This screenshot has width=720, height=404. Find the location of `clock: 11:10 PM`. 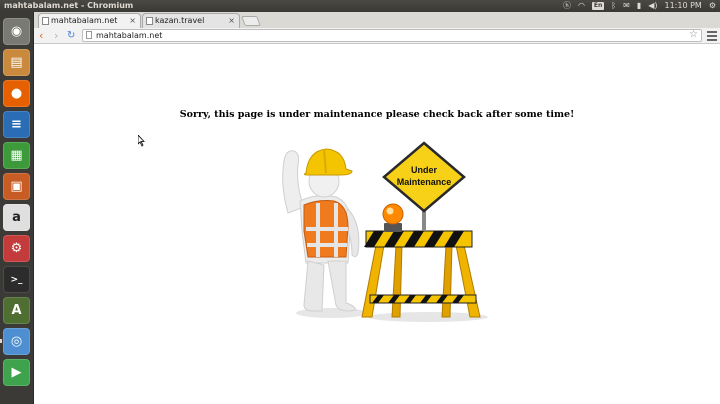

clock: 11:10 PM is located at coordinates (683, 6).